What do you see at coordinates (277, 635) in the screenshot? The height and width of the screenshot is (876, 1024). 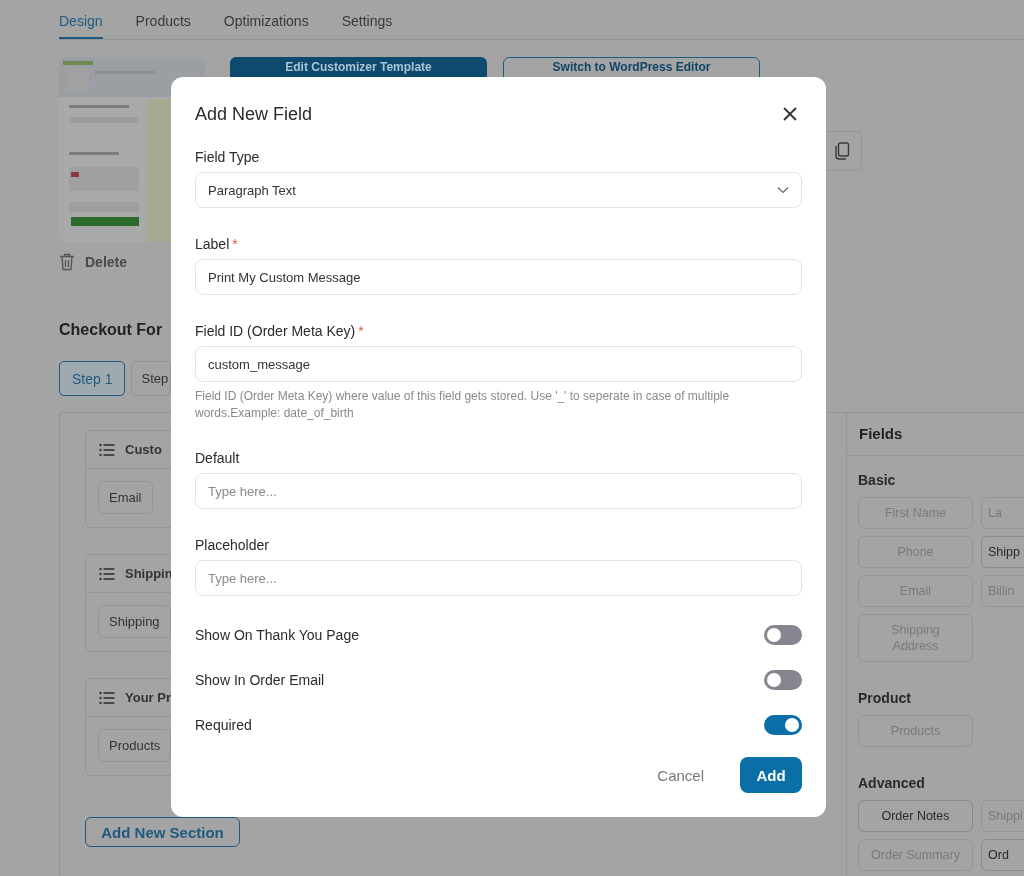 I see `toggle-label: Show On Thank You Page` at bounding box center [277, 635].